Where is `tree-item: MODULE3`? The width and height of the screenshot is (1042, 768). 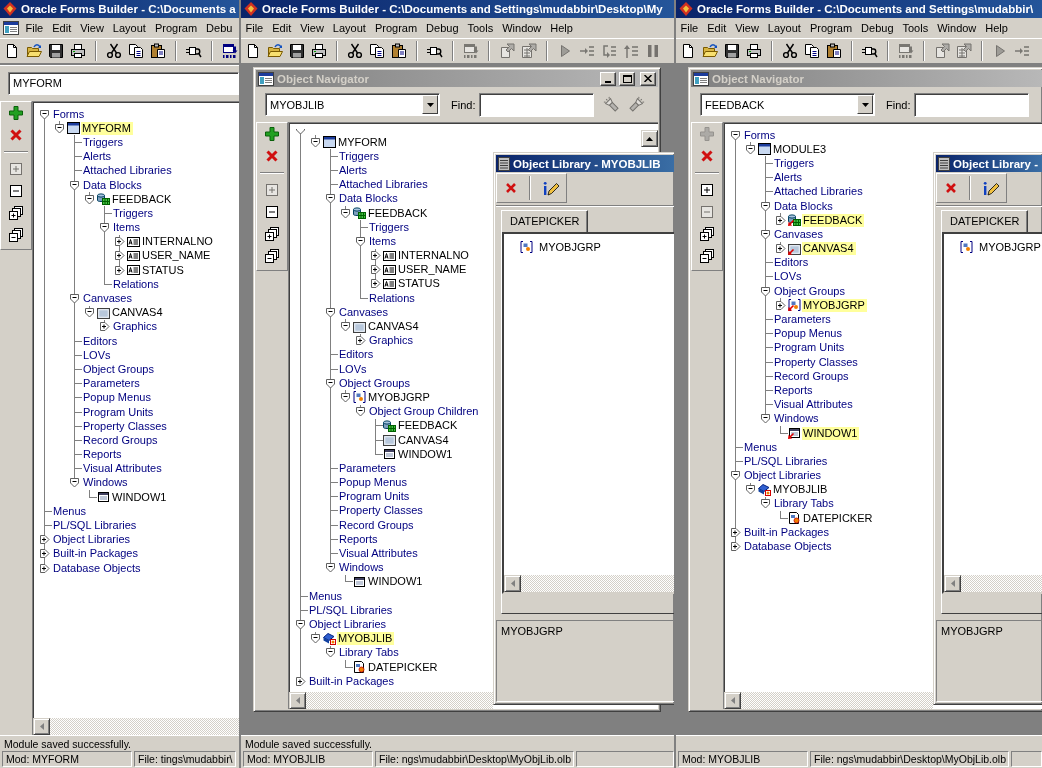 tree-item: MODULE3 is located at coordinates (800, 149).